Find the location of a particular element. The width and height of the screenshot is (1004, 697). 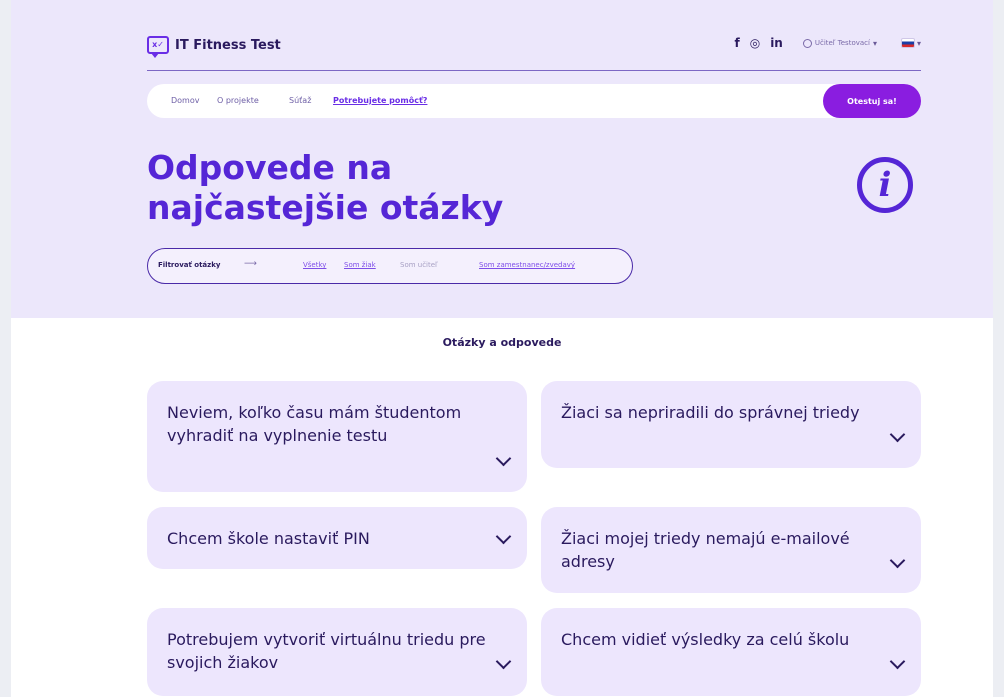

user-name: Učiteľ Testovací is located at coordinates (842, 43).